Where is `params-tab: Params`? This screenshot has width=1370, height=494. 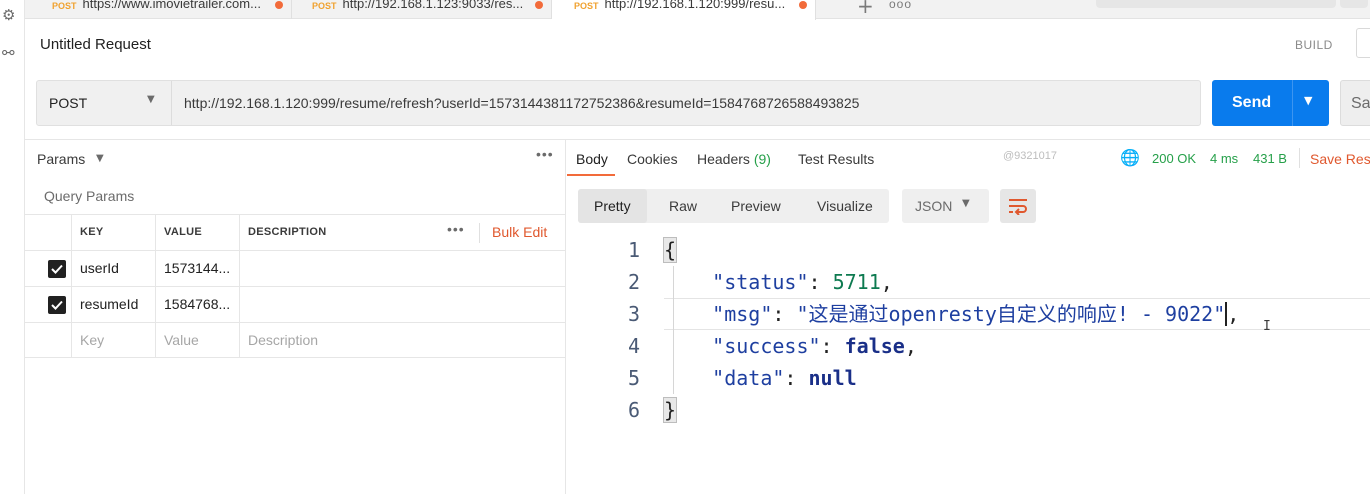 params-tab: Params is located at coordinates (61, 159).